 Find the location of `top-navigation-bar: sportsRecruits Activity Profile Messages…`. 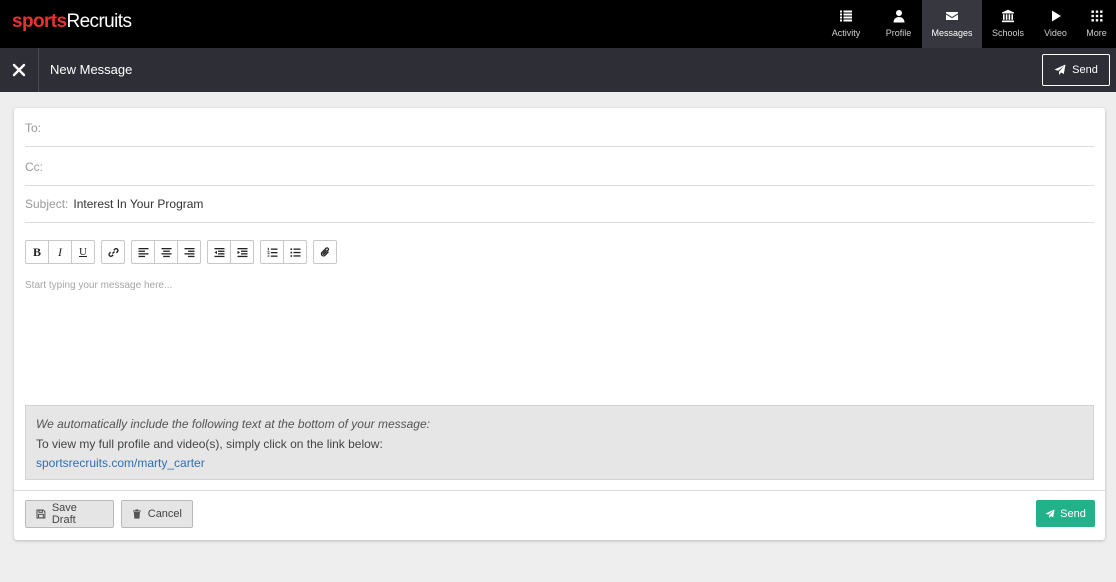

top-navigation-bar: sportsRecruits Activity Profile Messages… is located at coordinates (558, 24).